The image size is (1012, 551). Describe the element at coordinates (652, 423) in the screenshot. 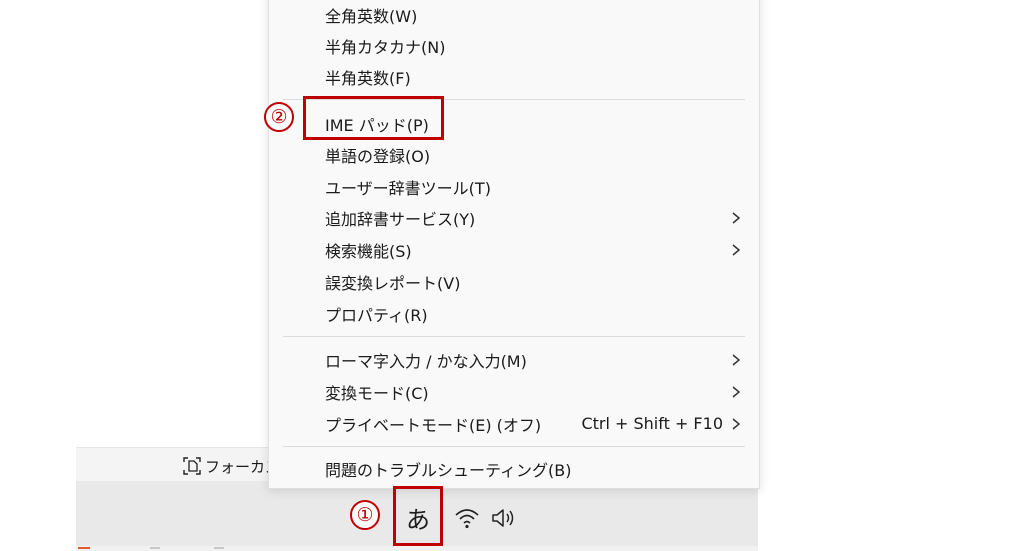

I see `menu-item-shortcut: Ctrl + Shift + F10` at that location.